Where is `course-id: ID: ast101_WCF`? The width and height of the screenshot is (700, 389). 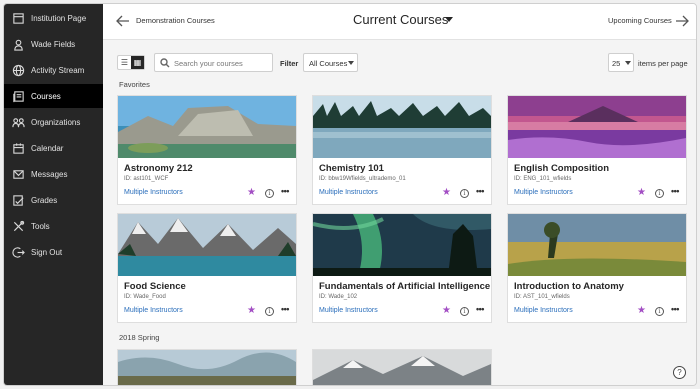 course-id: ID: ast101_WCF is located at coordinates (146, 179).